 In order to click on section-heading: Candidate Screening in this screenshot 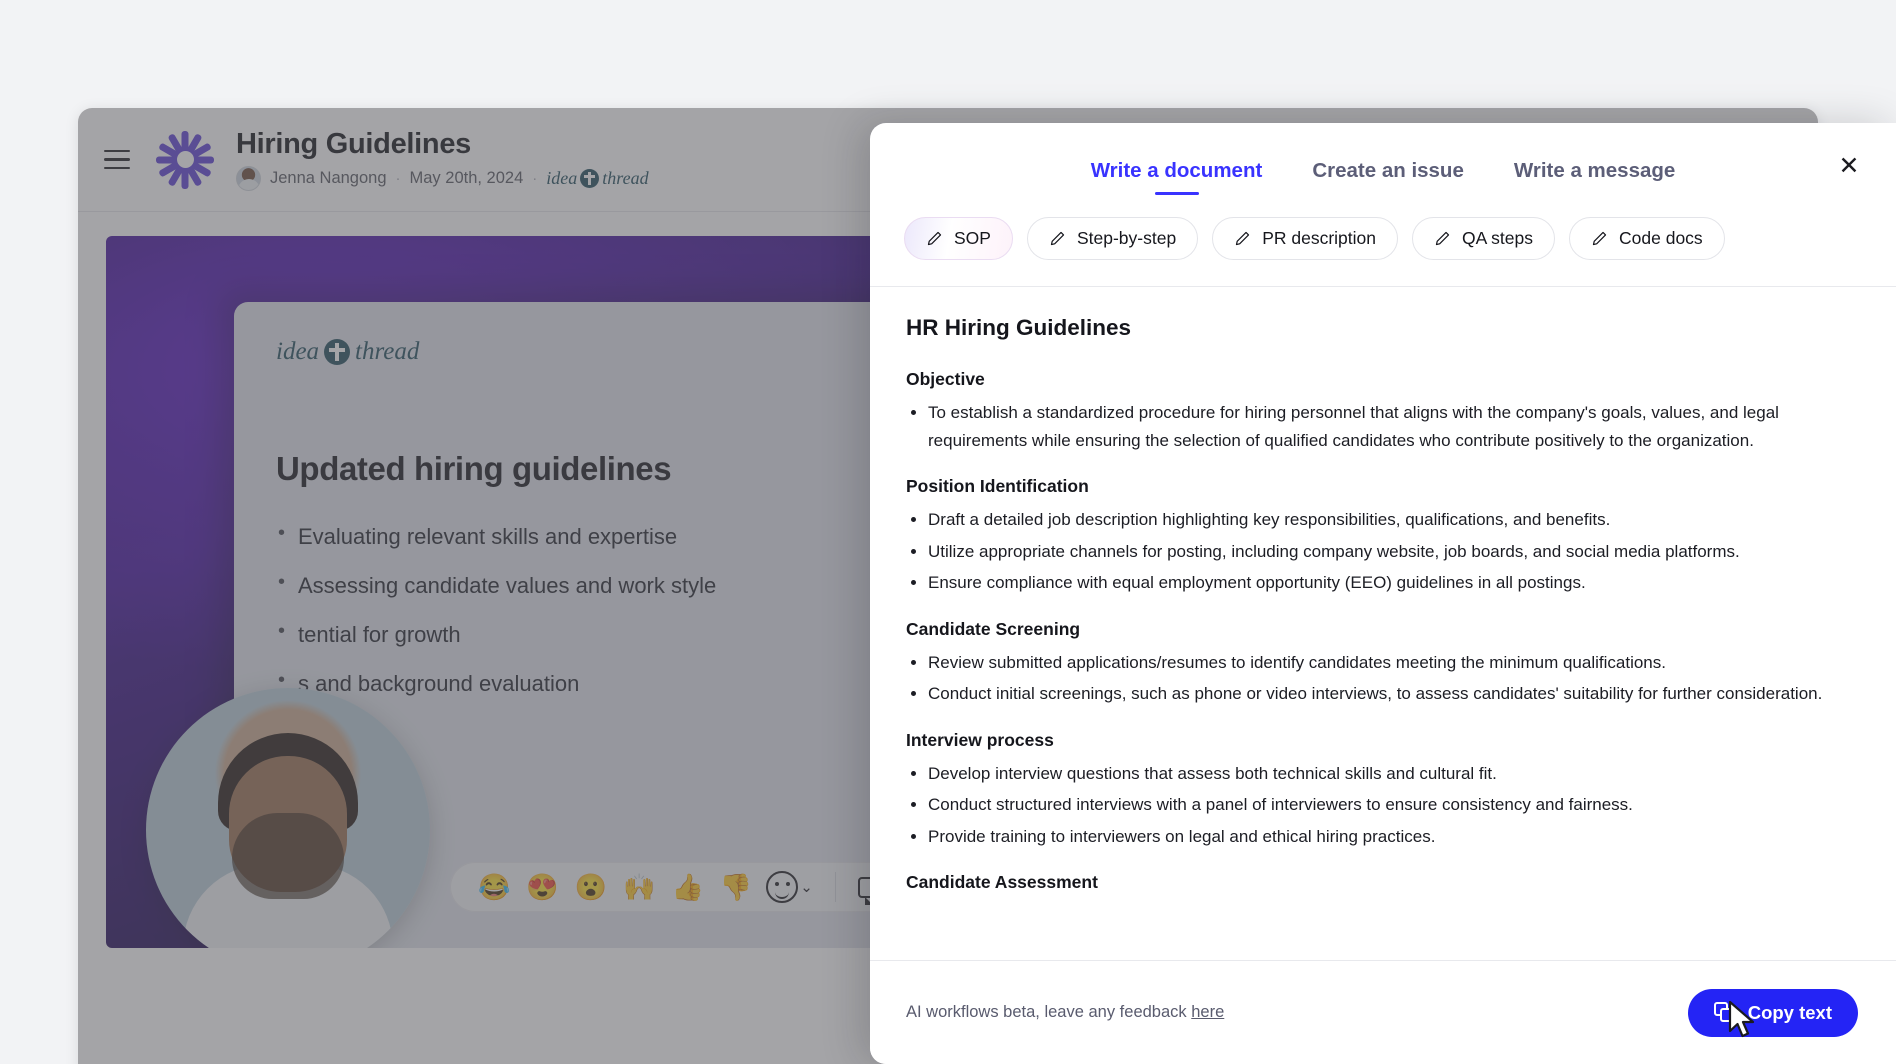, I will do `click(993, 628)`.